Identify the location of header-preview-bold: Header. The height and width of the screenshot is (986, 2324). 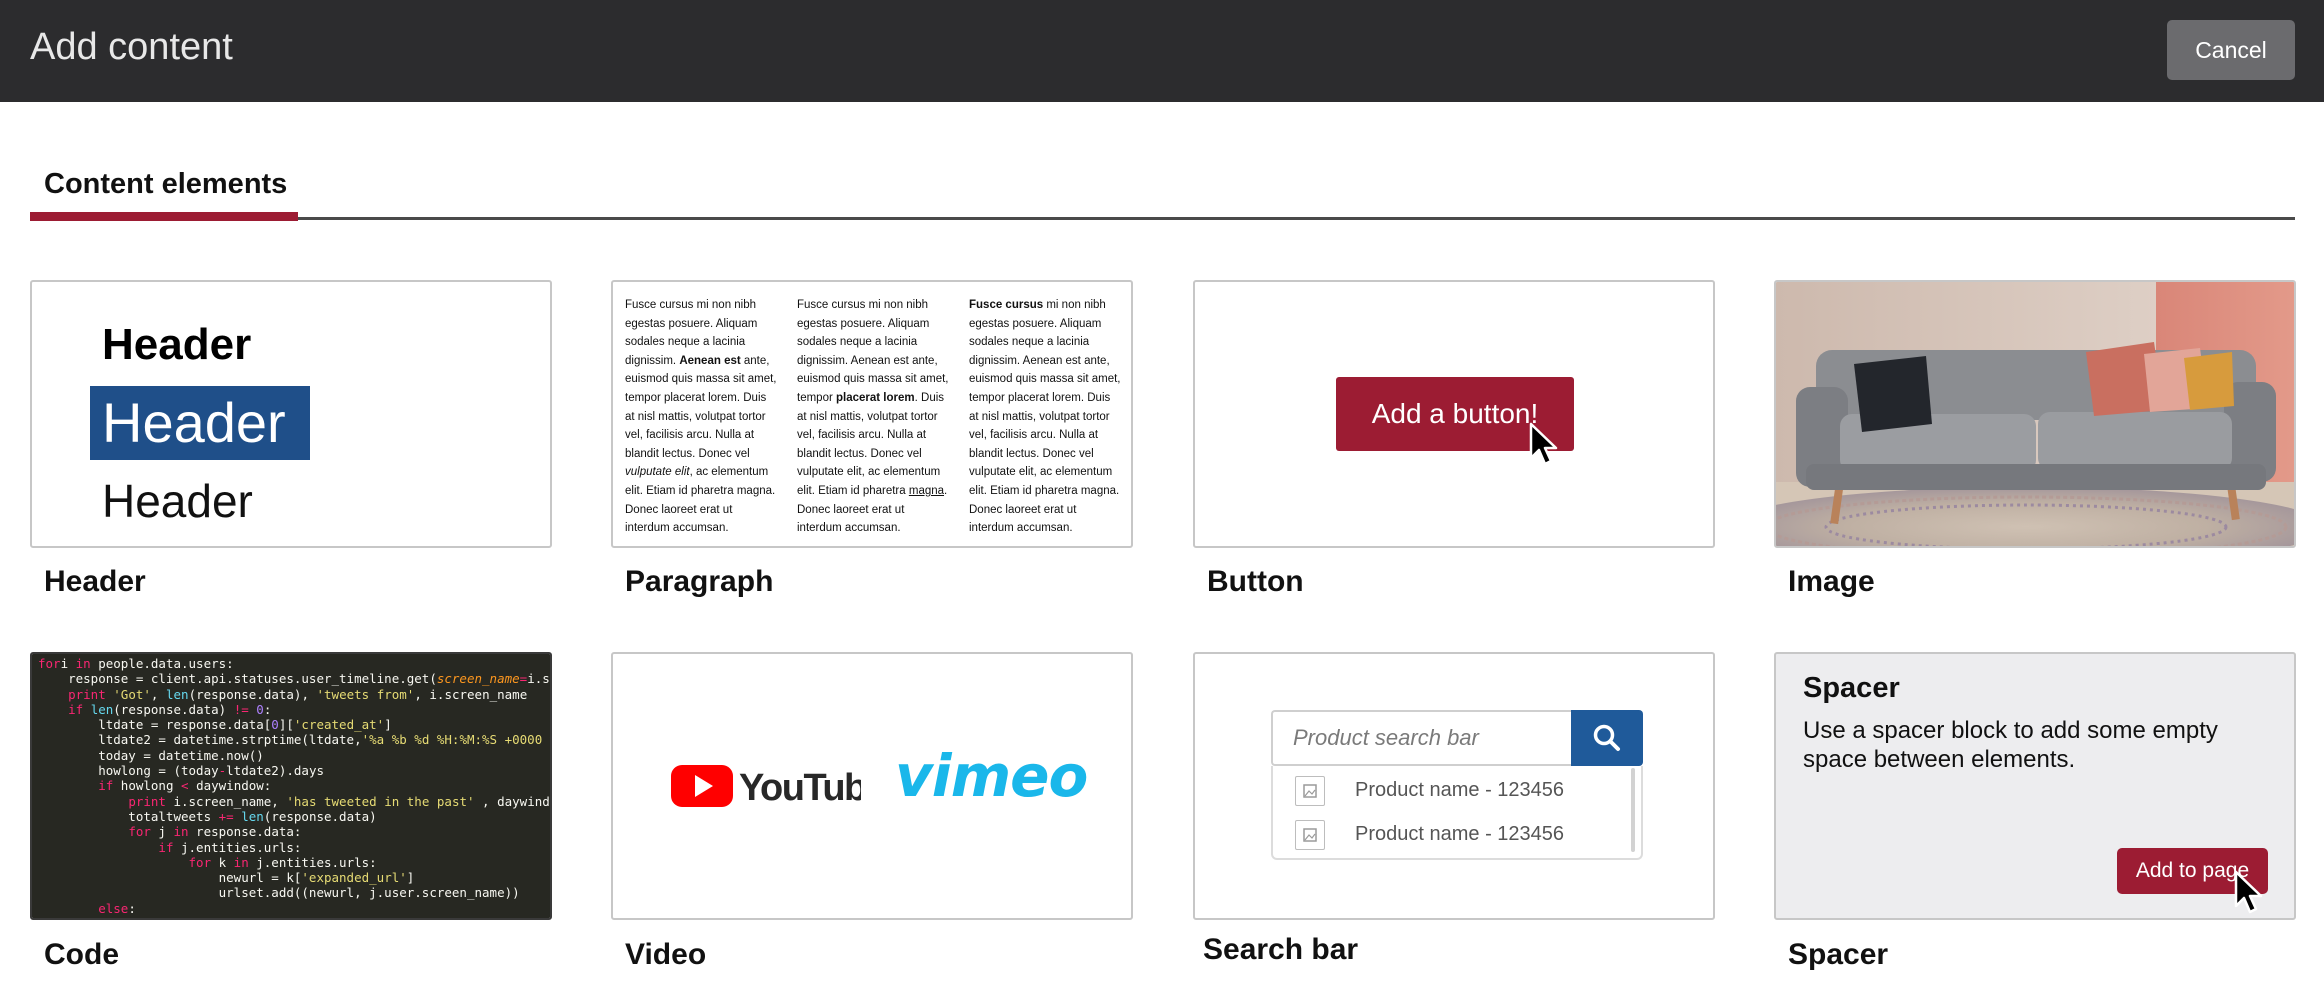
(177, 344).